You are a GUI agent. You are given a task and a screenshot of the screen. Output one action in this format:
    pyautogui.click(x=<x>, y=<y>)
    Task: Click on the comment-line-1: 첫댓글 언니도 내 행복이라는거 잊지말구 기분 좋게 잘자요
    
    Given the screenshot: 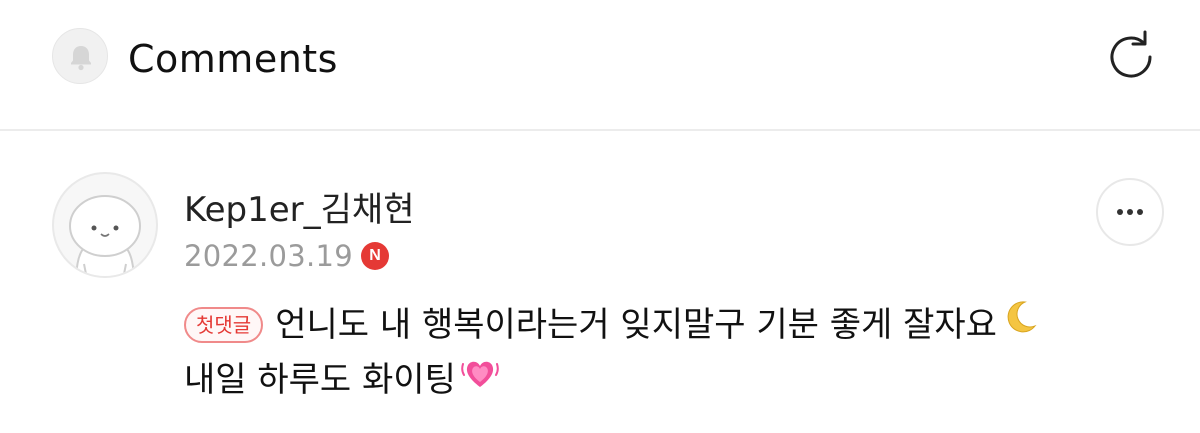 What is the action you would take?
    pyautogui.click(x=664, y=325)
    